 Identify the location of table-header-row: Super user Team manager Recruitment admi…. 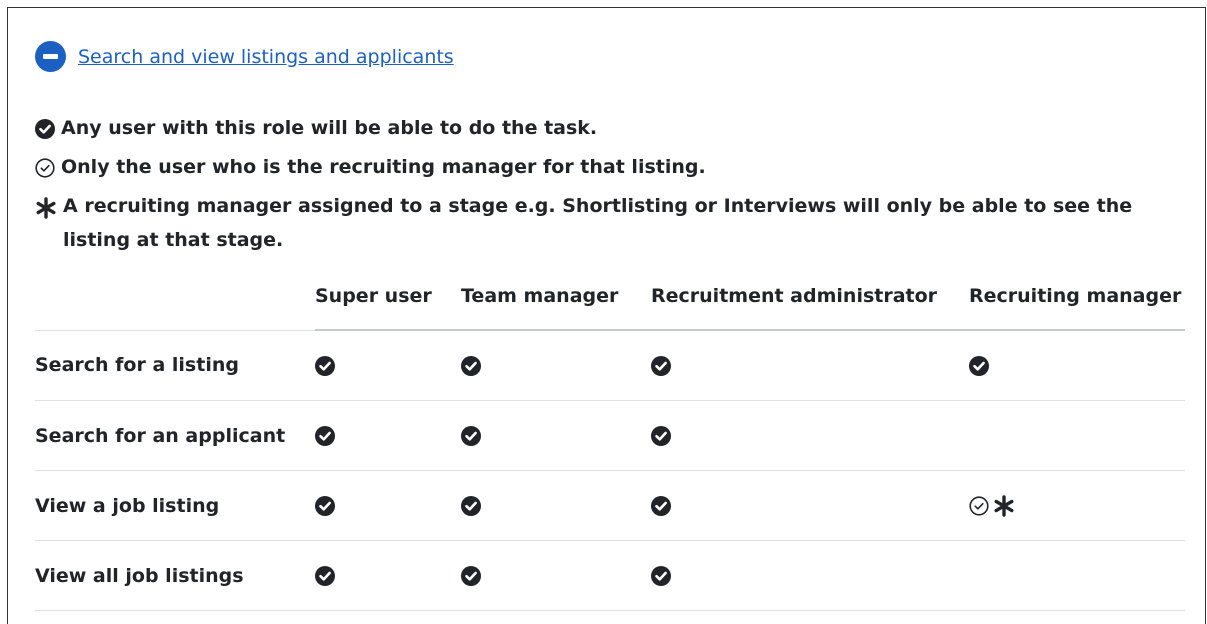
(610, 297).